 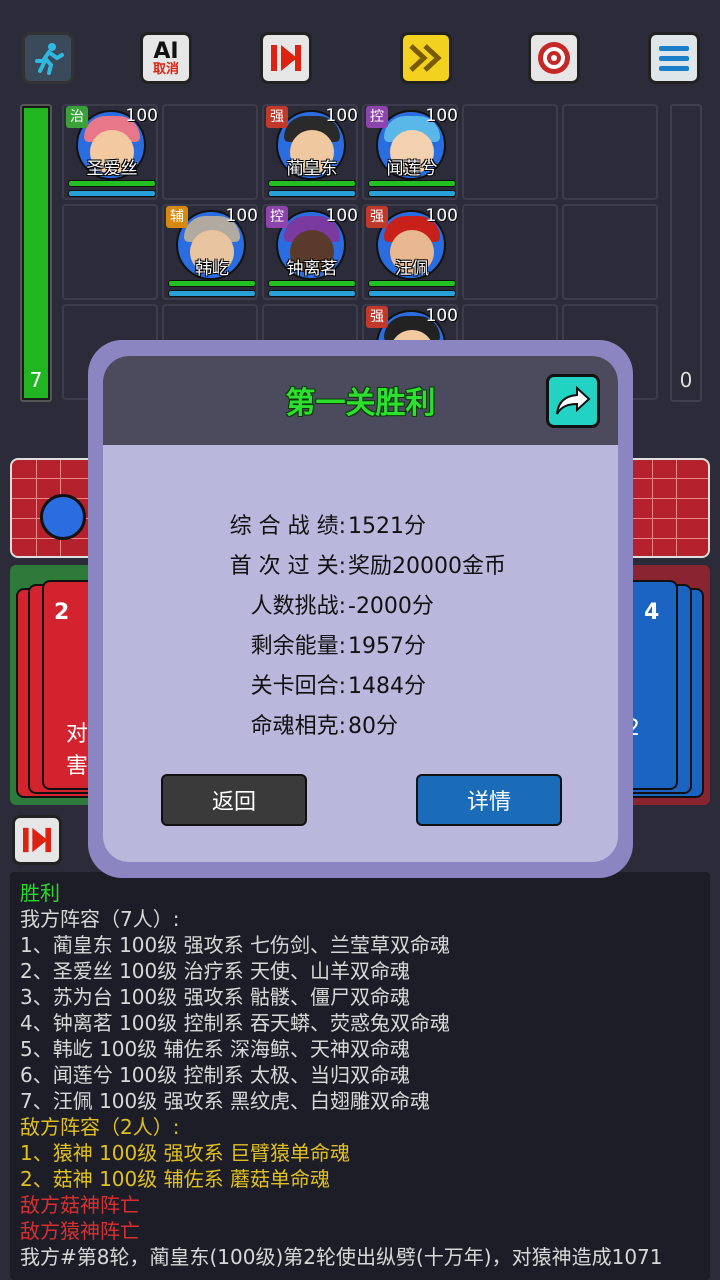 I want to click on stat-row: 首 次 过 关: 奖励20000金币, so click(x=360, y=564).